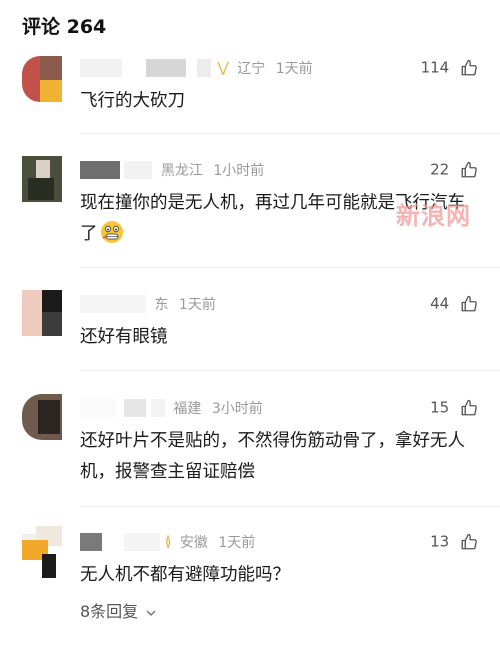 The image size is (500, 654). What do you see at coordinates (223, 68) in the screenshot?
I see `v-badge-icon: ⋁` at bounding box center [223, 68].